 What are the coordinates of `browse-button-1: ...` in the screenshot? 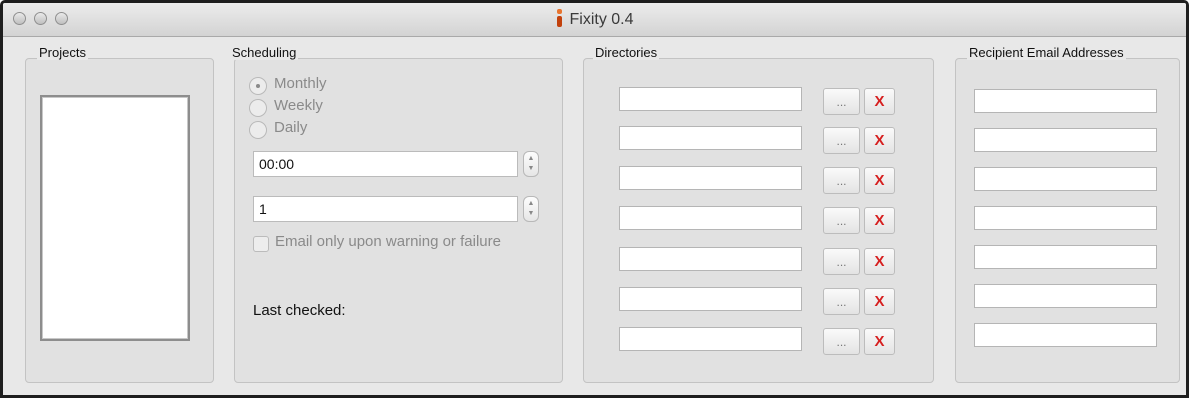 It's located at (841, 101).